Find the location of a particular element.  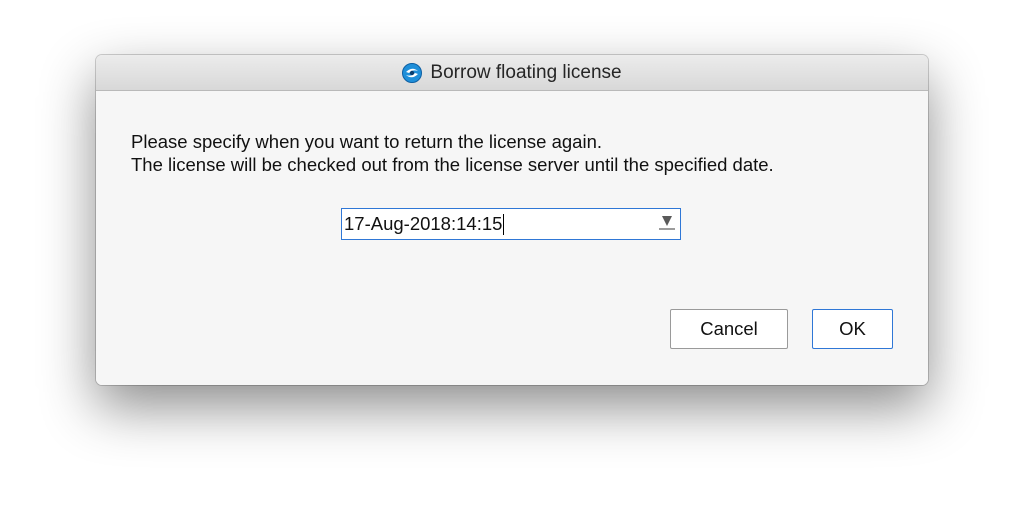

ok-button: OK is located at coordinates (852, 329).